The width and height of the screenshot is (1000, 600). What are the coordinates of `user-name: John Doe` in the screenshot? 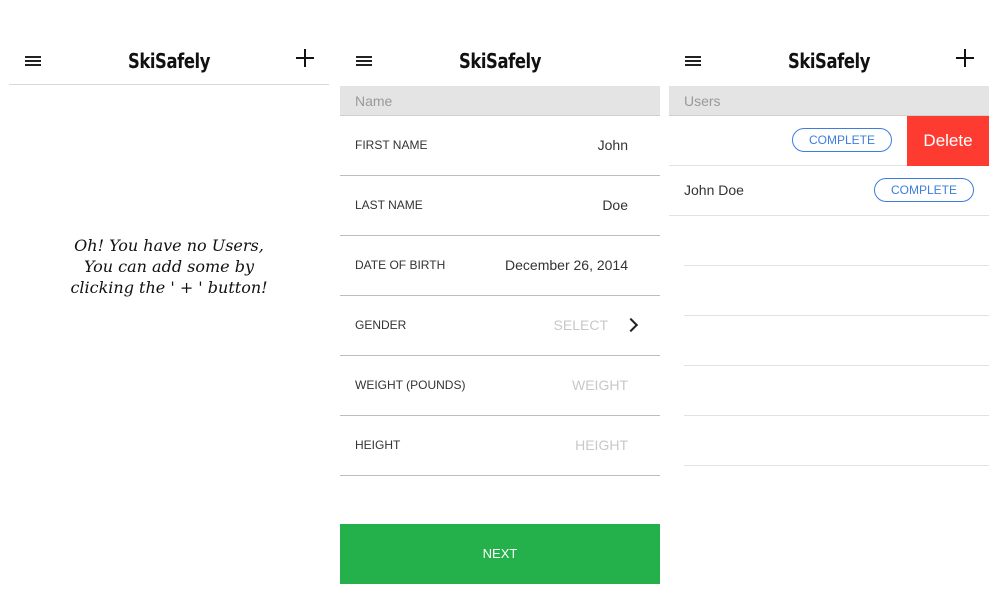 It's located at (714, 190).